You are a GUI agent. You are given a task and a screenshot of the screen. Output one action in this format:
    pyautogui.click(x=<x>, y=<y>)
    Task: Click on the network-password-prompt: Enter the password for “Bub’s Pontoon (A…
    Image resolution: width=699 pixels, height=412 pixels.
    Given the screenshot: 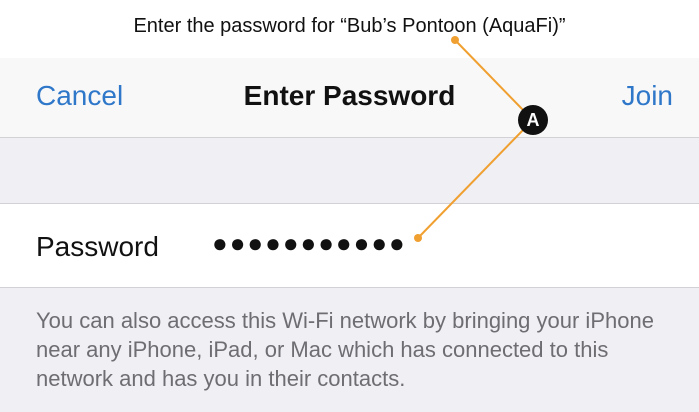 What is the action you would take?
    pyautogui.click(x=349, y=29)
    